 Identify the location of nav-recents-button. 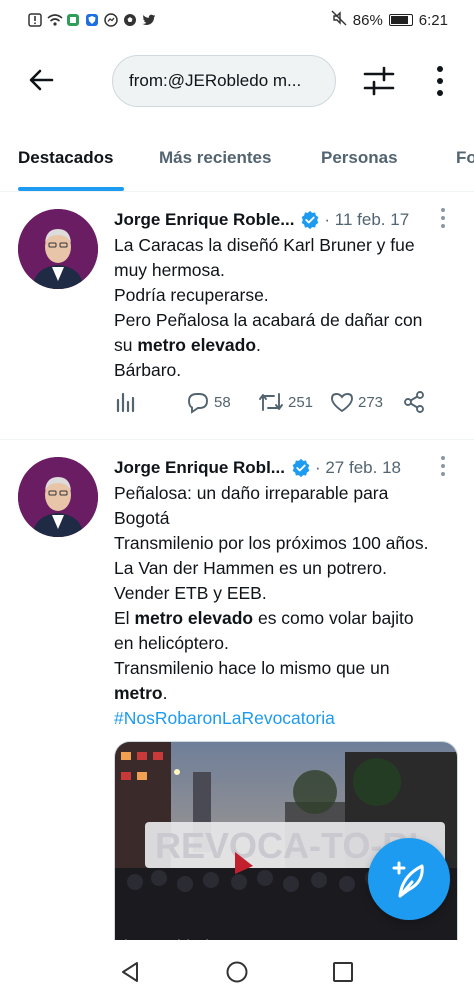
(343, 974).